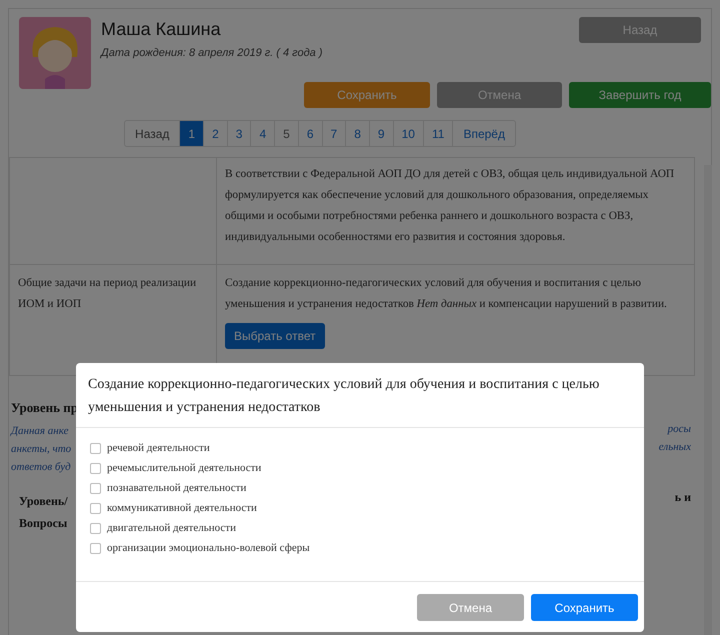 This screenshot has width=720, height=635. Describe the element at coordinates (40, 431) in the screenshot. I see `note-text: Данная анке` at that location.